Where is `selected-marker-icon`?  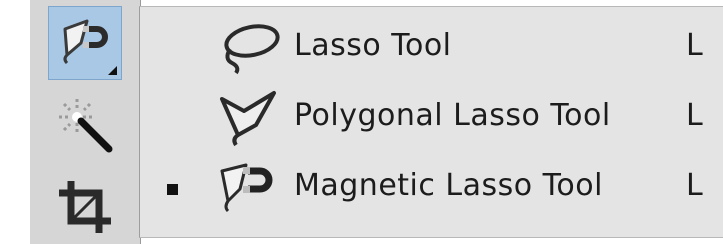
selected-marker-icon is located at coordinates (172, 189).